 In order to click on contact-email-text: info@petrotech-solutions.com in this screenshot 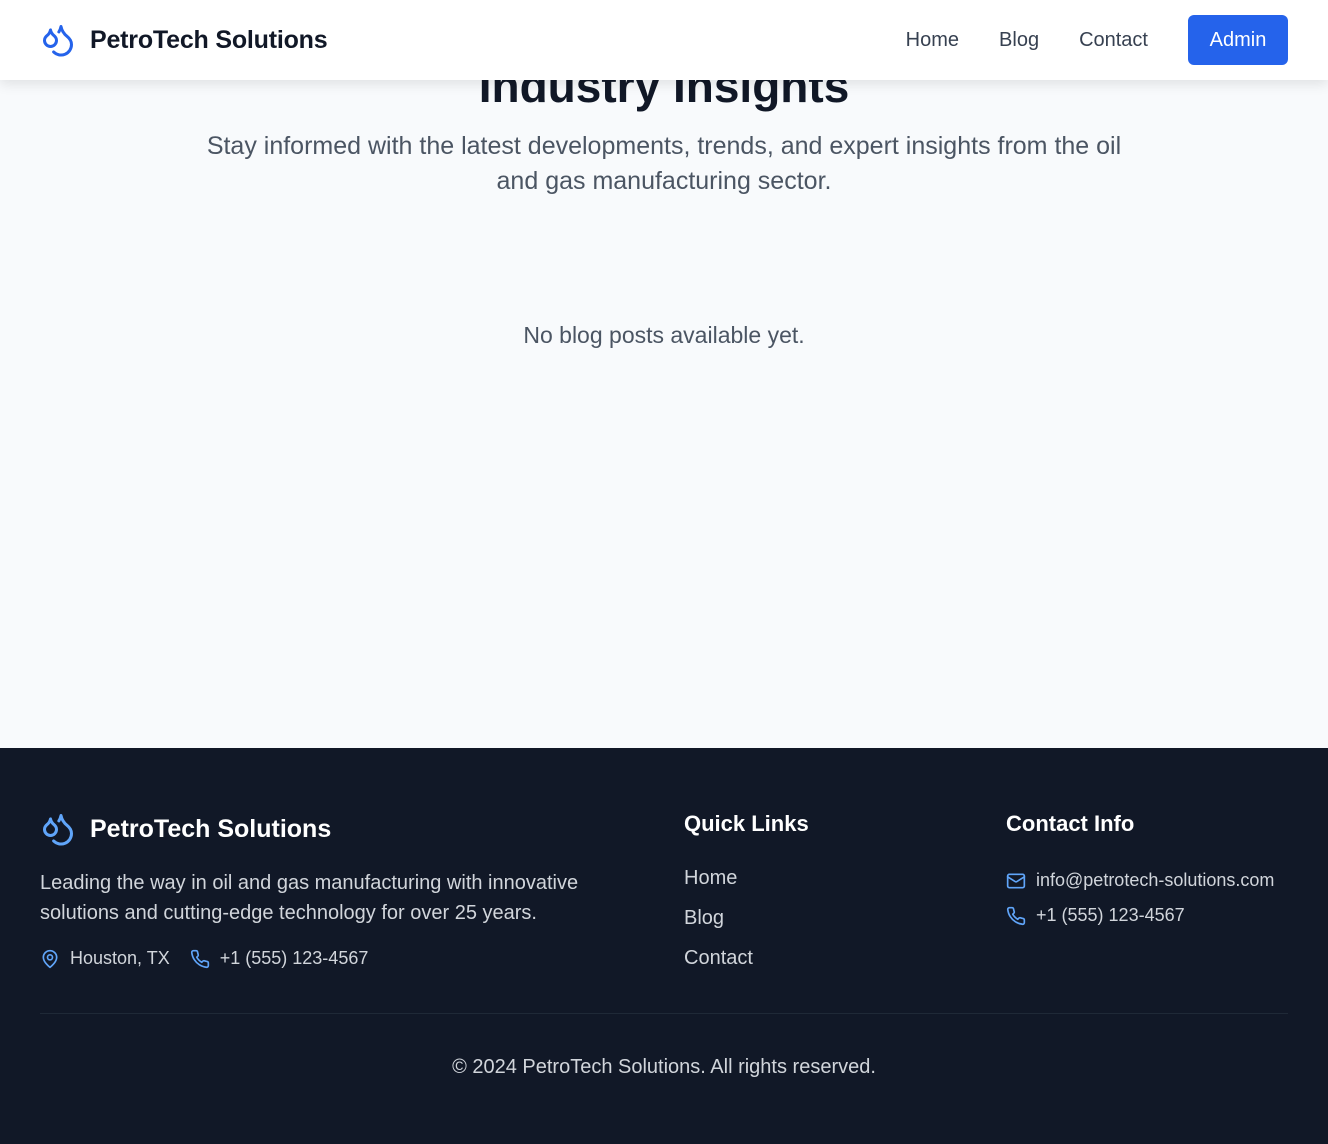, I will do `click(1155, 880)`.